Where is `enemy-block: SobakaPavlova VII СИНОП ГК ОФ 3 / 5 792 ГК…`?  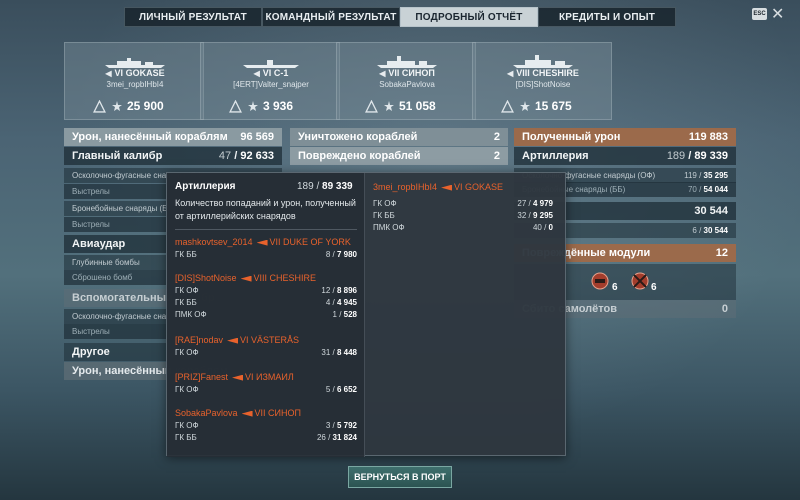 enemy-block: SobakaPavlova VII СИНОП ГК ОФ 3 / 5 792 ГК… is located at coordinates (266, 425).